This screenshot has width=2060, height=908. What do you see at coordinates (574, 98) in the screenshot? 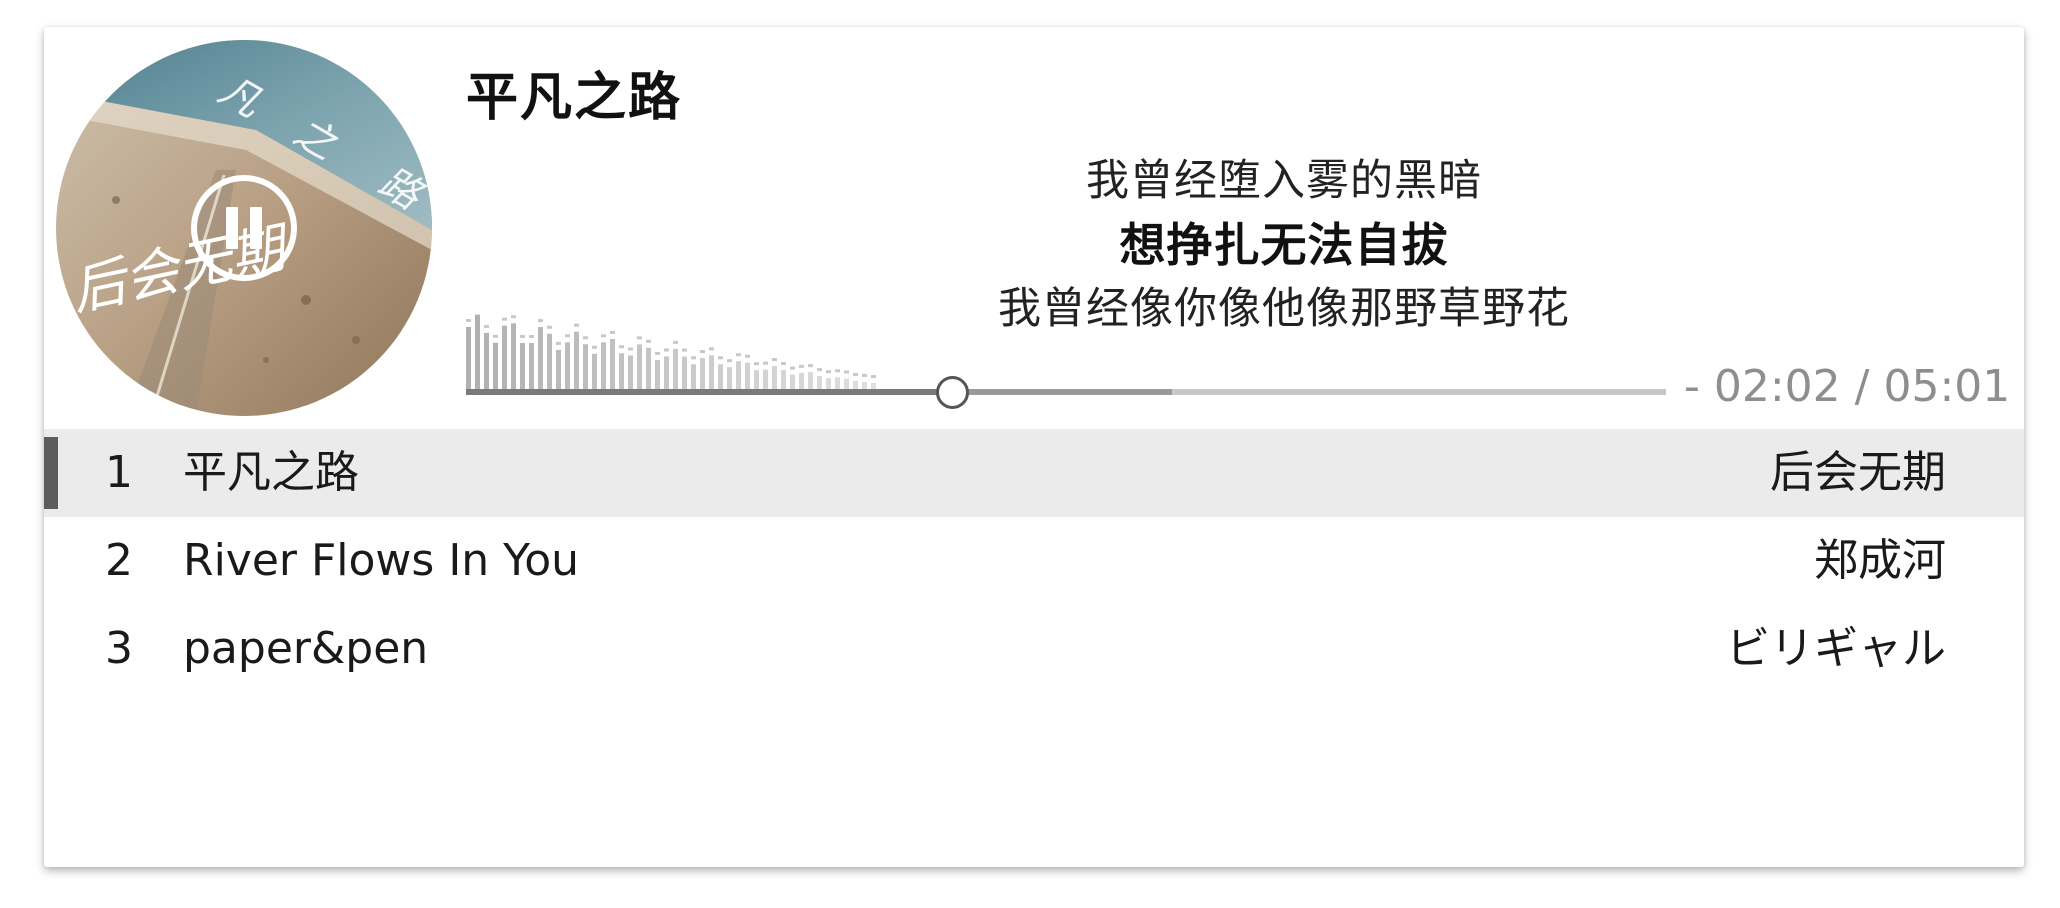
I see `song-title: 平凡之路` at bounding box center [574, 98].